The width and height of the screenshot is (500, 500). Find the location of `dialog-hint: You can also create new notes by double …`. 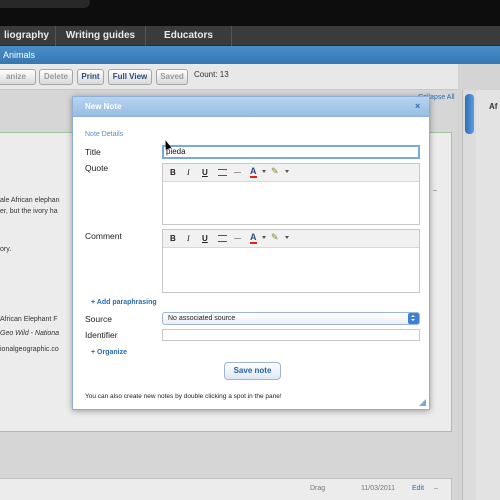

dialog-hint: You can also create new notes by double … is located at coordinates (183, 396).